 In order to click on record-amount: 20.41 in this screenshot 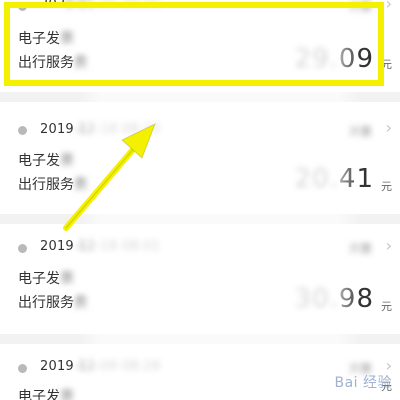, I will do `click(334, 179)`.